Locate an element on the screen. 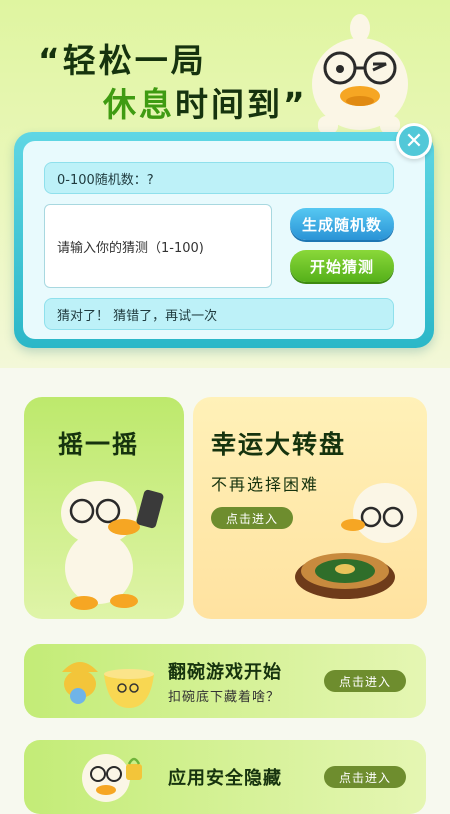  generate-random-button: 生成随机数 is located at coordinates (342, 224).